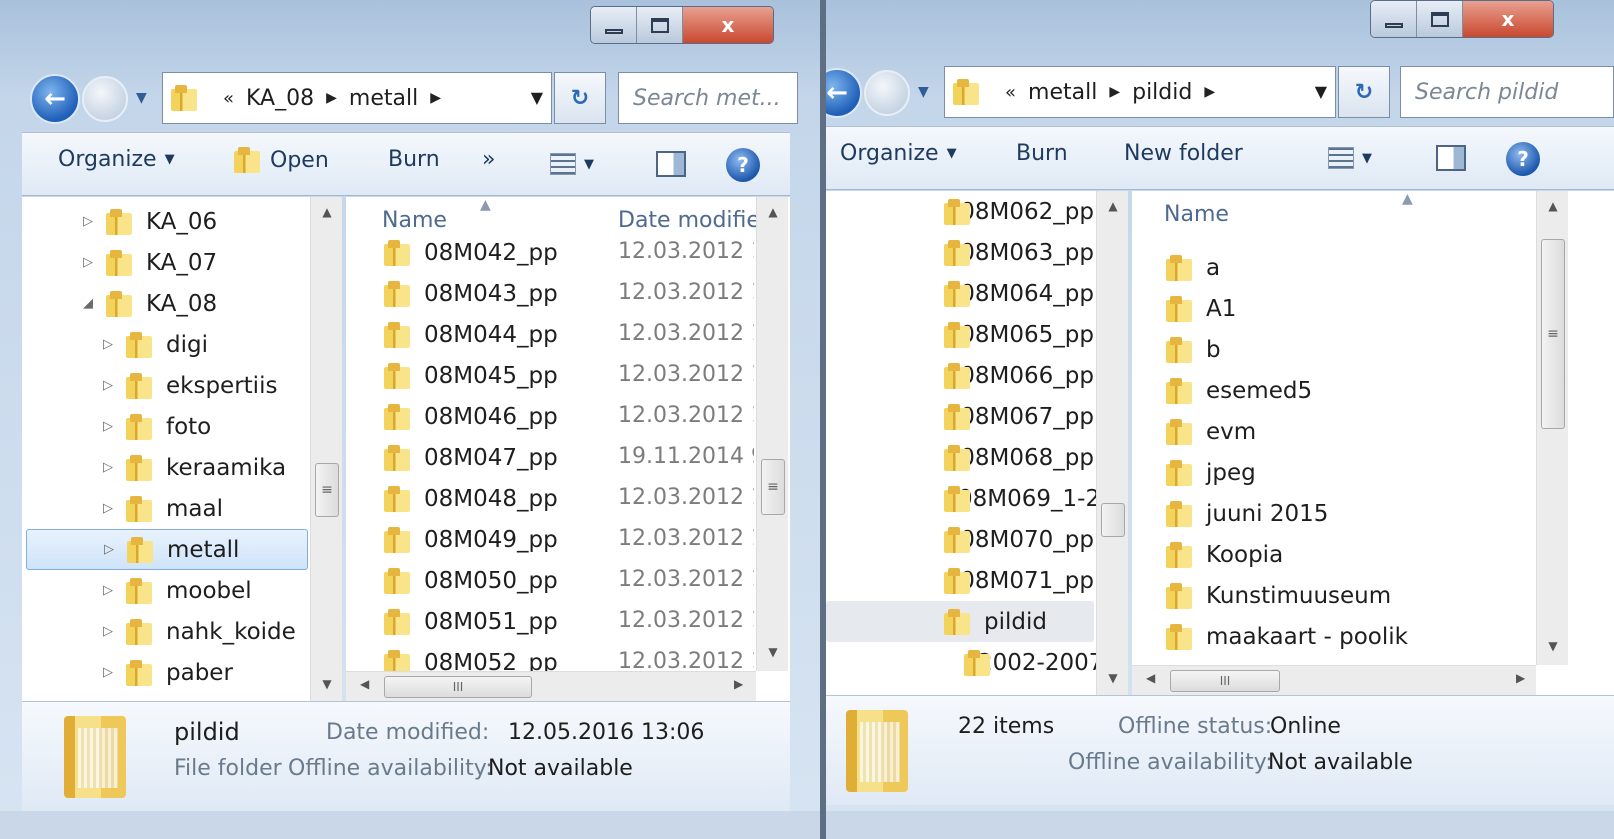 This screenshot has height=839, width=1614. What do you see at coordinates (364, 684) in the screenshot?
I see `scroll-left-icon: ◀` at bounding box center [364, 684].